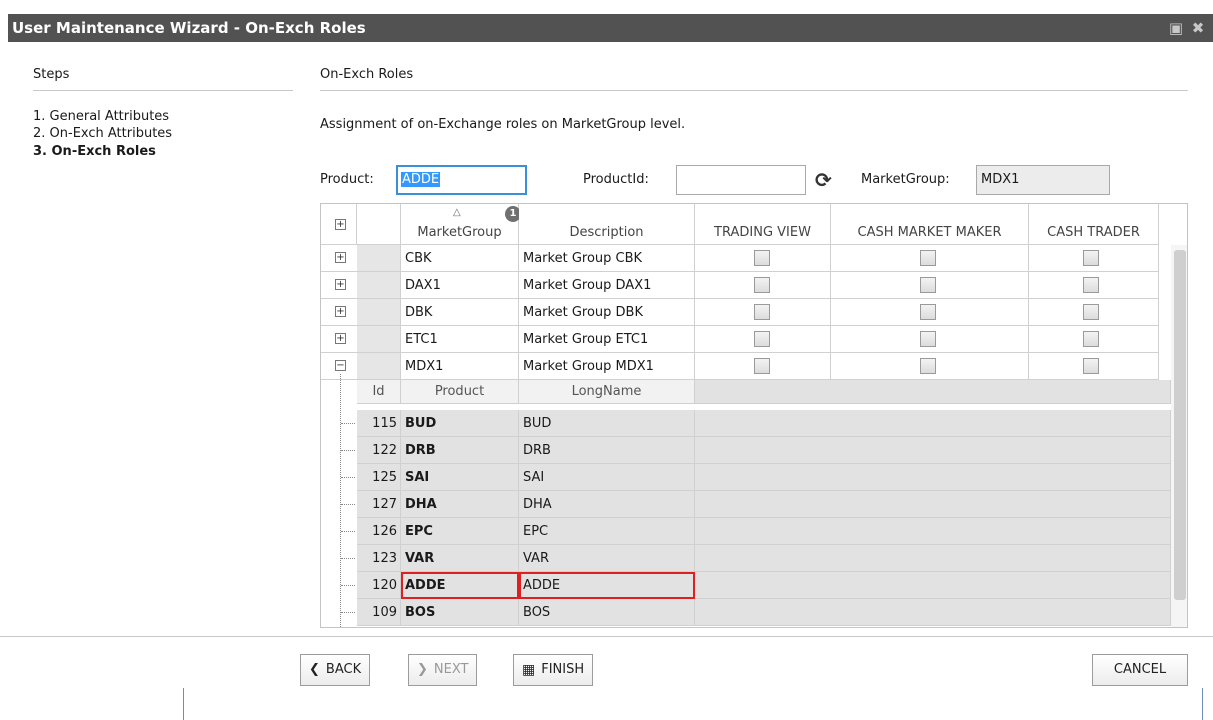 This screenshot has height=720, width=1213. What do you see at coordinates (746, 258) in the screenshot?
I see `table-row: + CBK Market Group CBK` at bounding box center [746, 258].